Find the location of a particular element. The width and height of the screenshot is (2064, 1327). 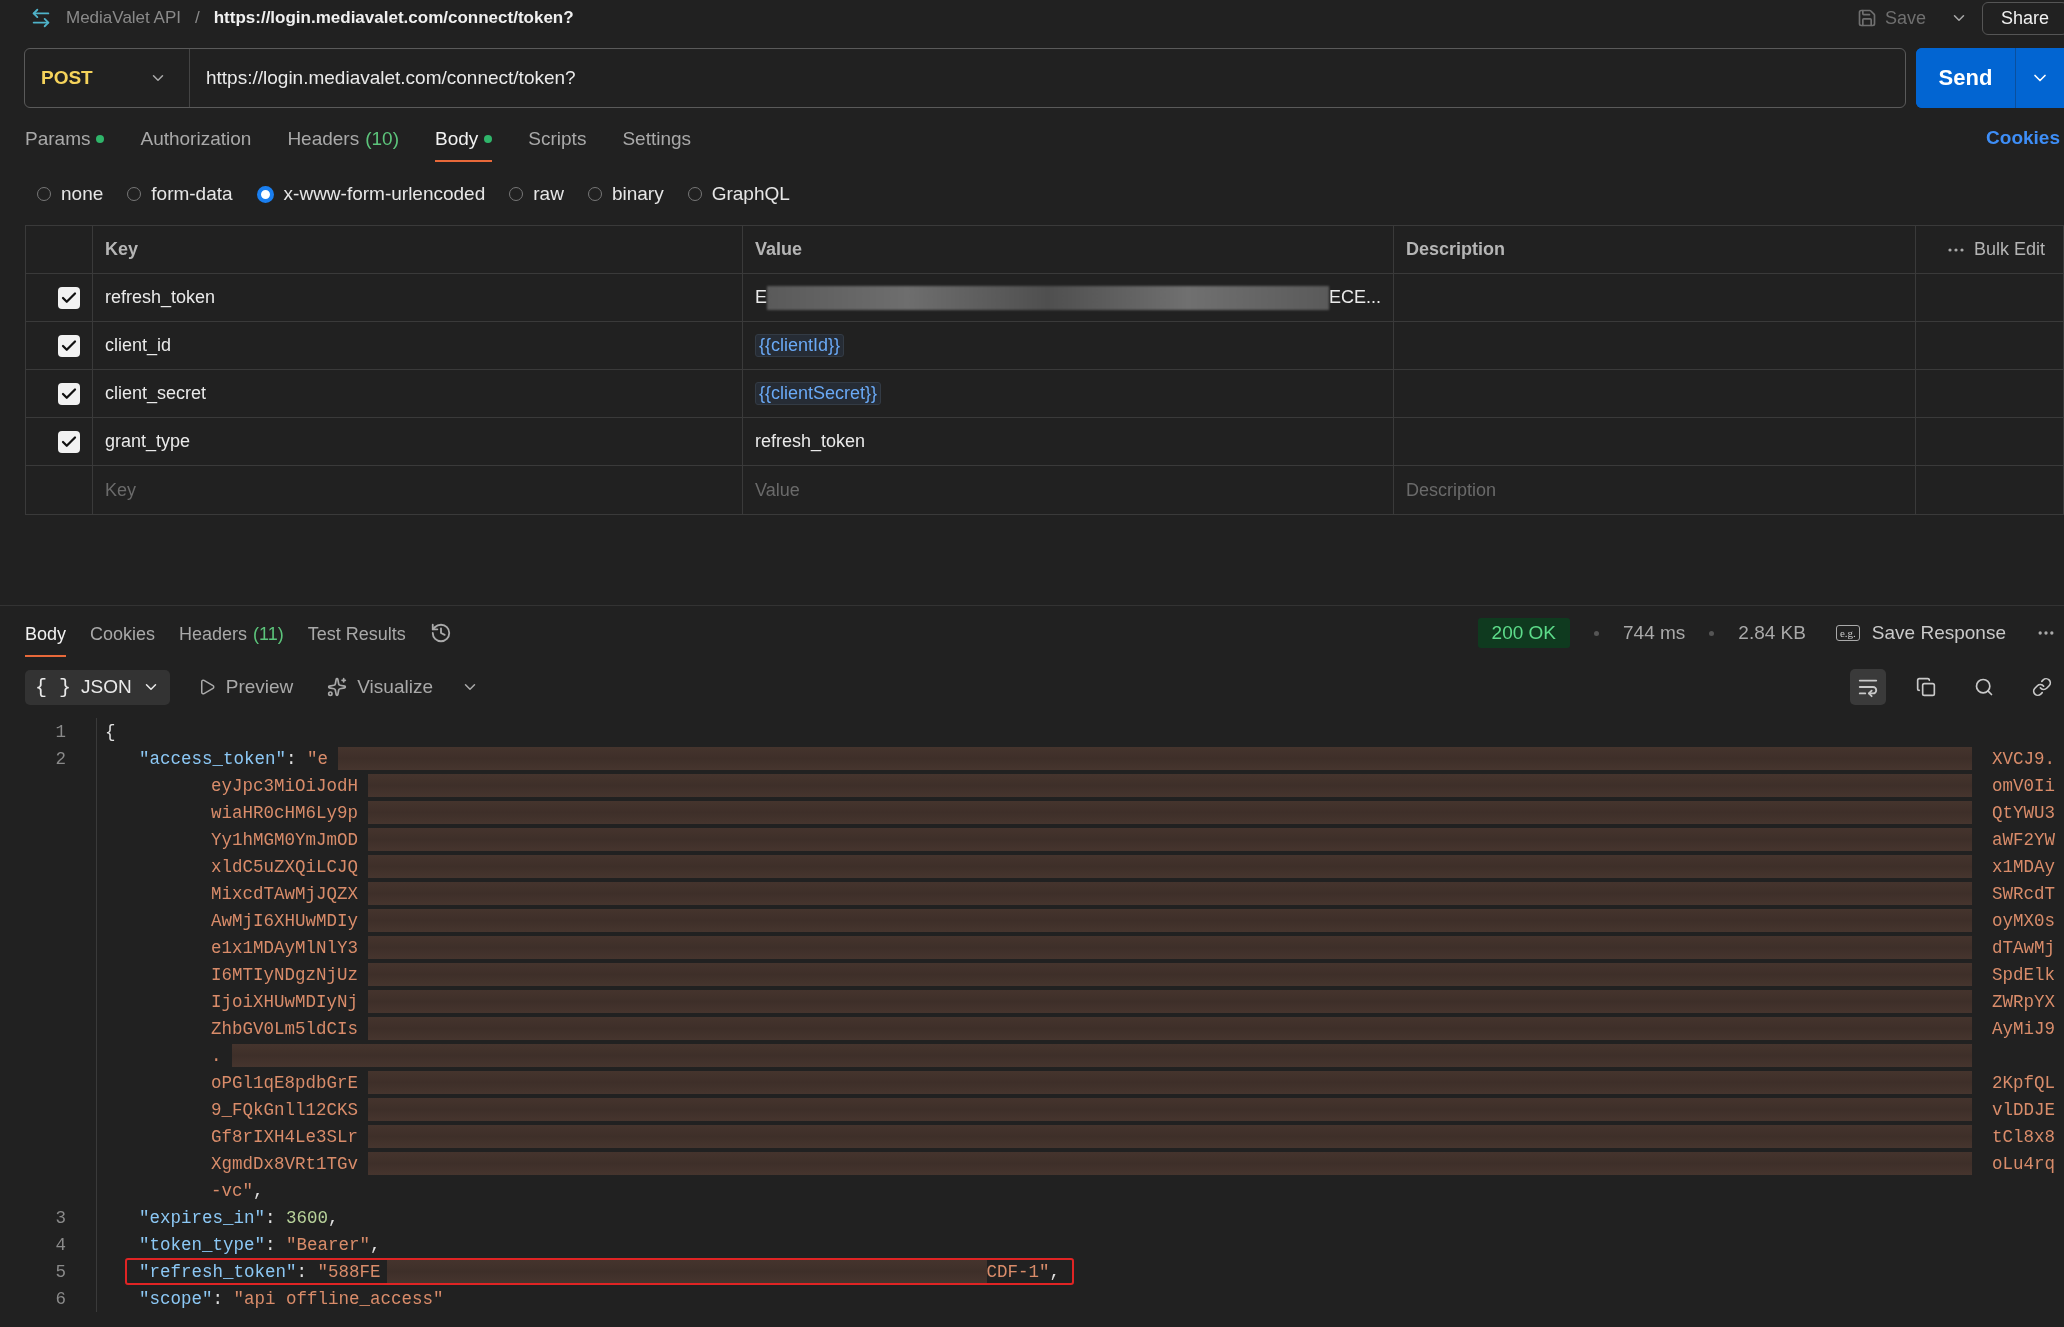

code-token: XVCJ9. is located at coordinates (2023, 758).